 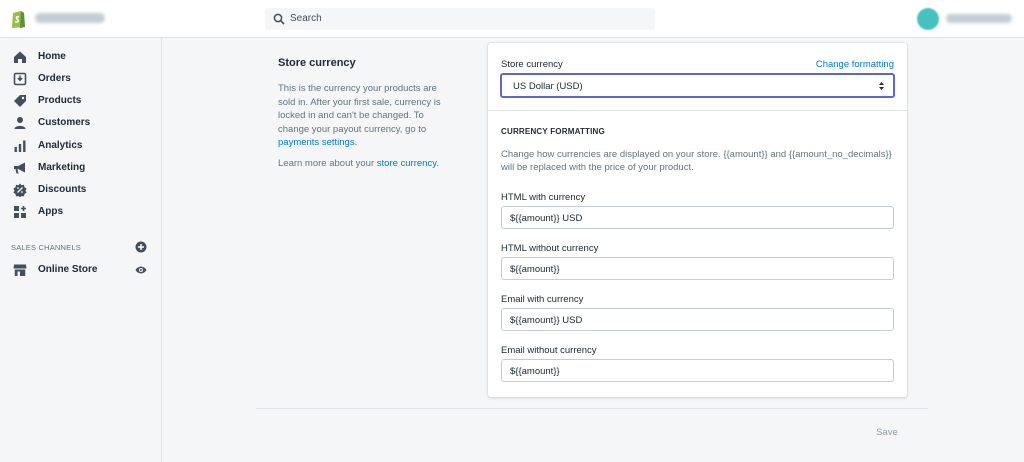 I want to click on html-without-currency-input: ${{amount}}, so click(x=697, y=268).